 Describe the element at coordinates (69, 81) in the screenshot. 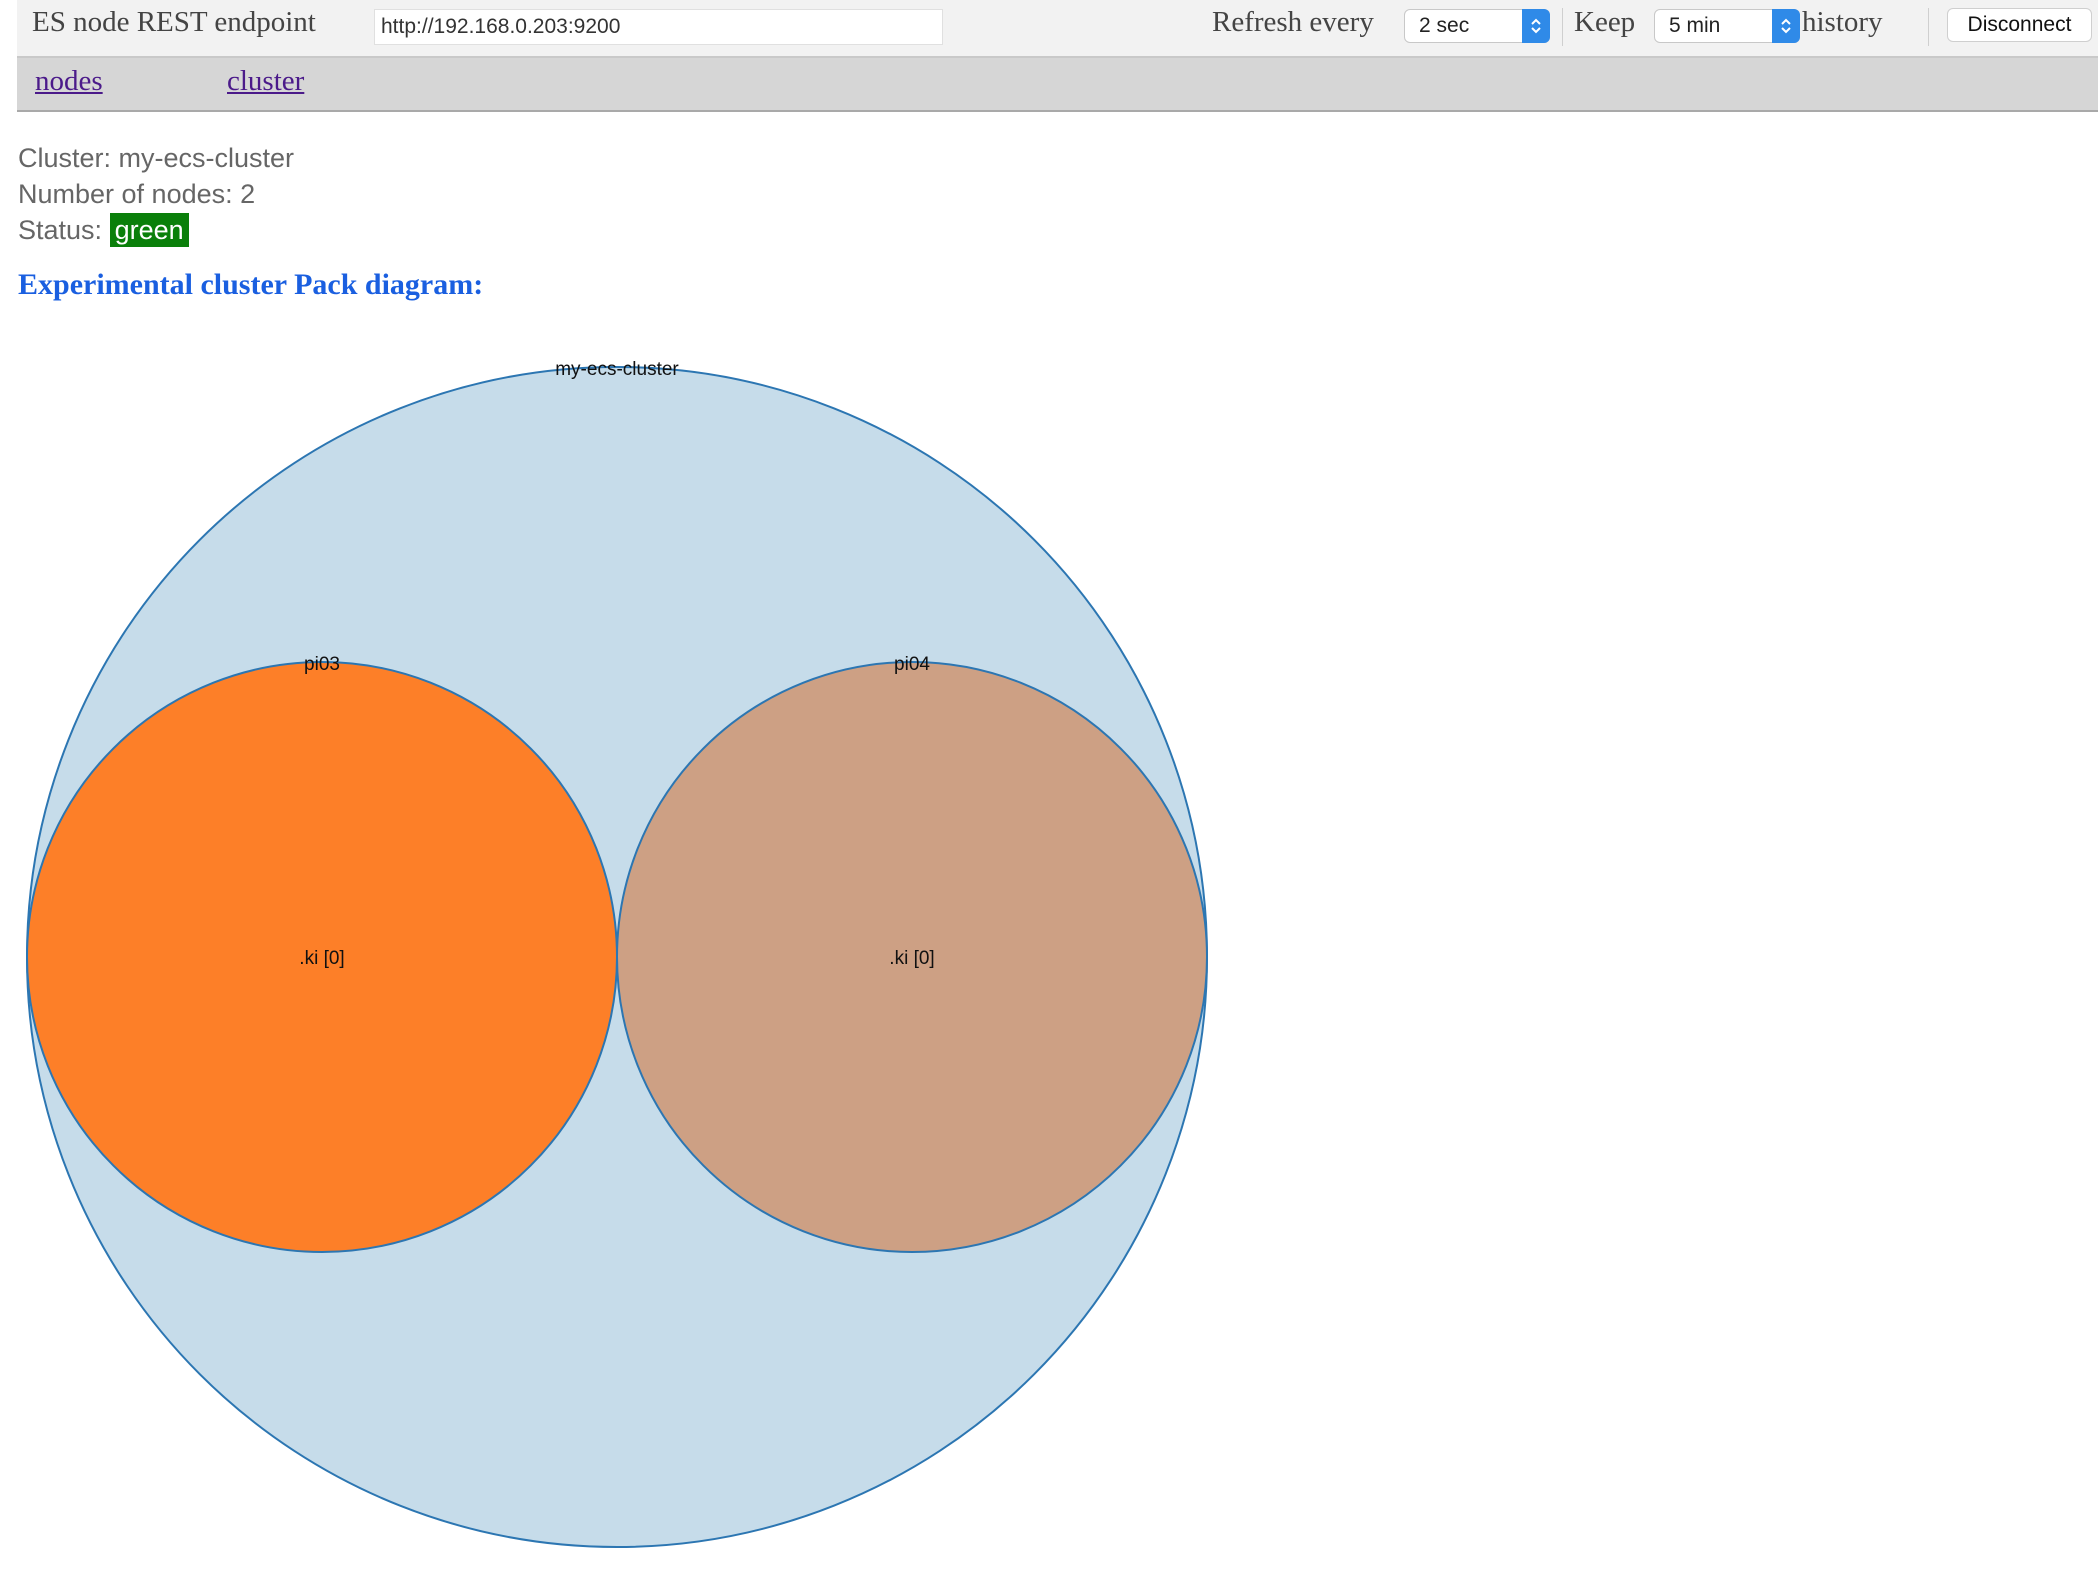

I see `nav-link-nodes: nodes` at that location.